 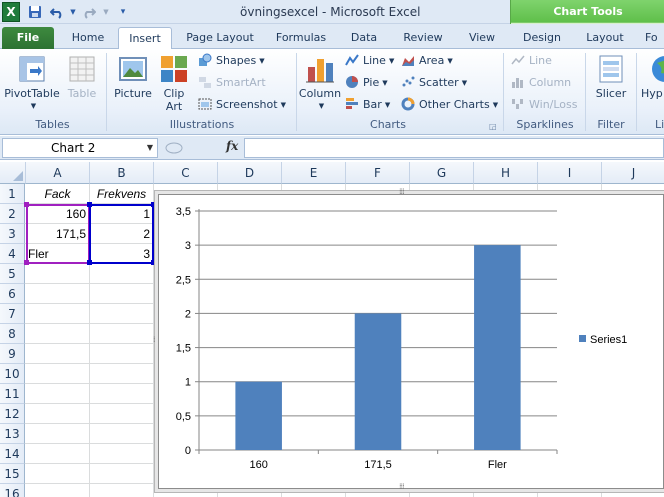 I want to click on bar-chart-button: Bar ▼, so click(x=367, y=105).